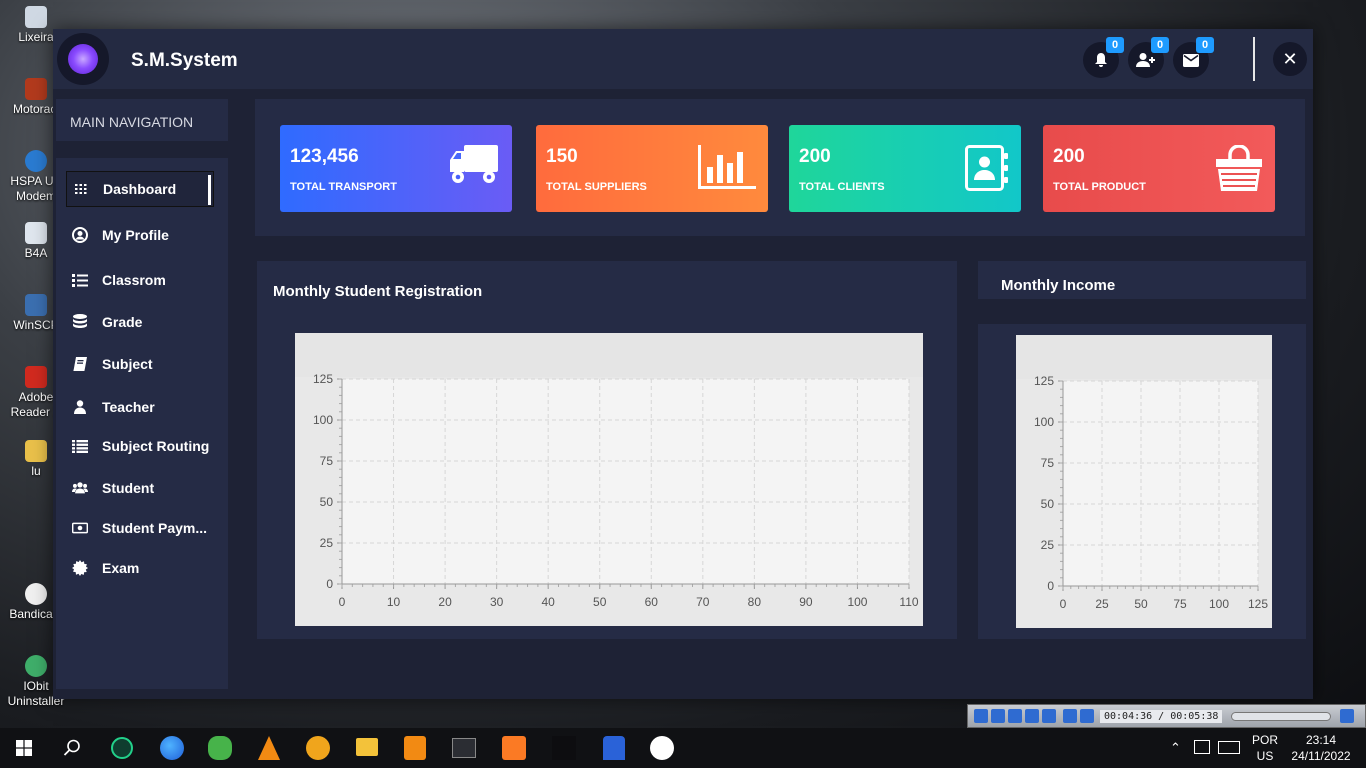 Image resolution: width=1366 pixels, height=768 pixels. I want to click on top-bar: S.M.System 0 0 0 ✕, so click(683, 59).